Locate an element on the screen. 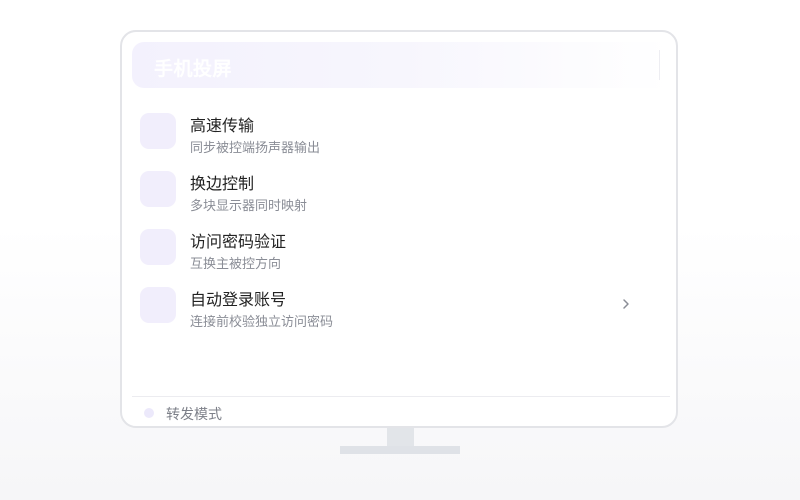 Image resolution: width=800 pixels, height=500 pixels. list-item-high-speed-transfer: 高速传输 同步被控端扬声器输出 is located at coordinates (399, 133).